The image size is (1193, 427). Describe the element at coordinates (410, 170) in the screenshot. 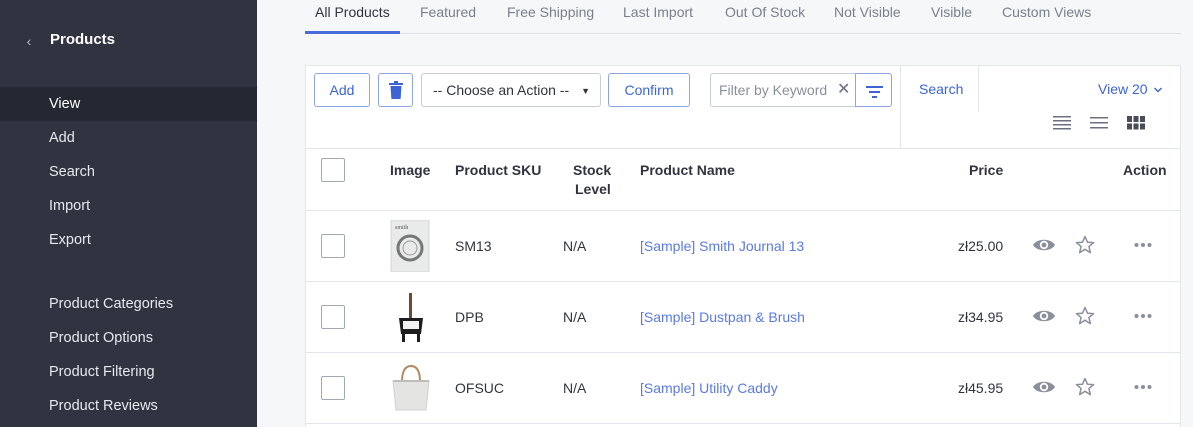

I see `column-header-image: Image` at that location.